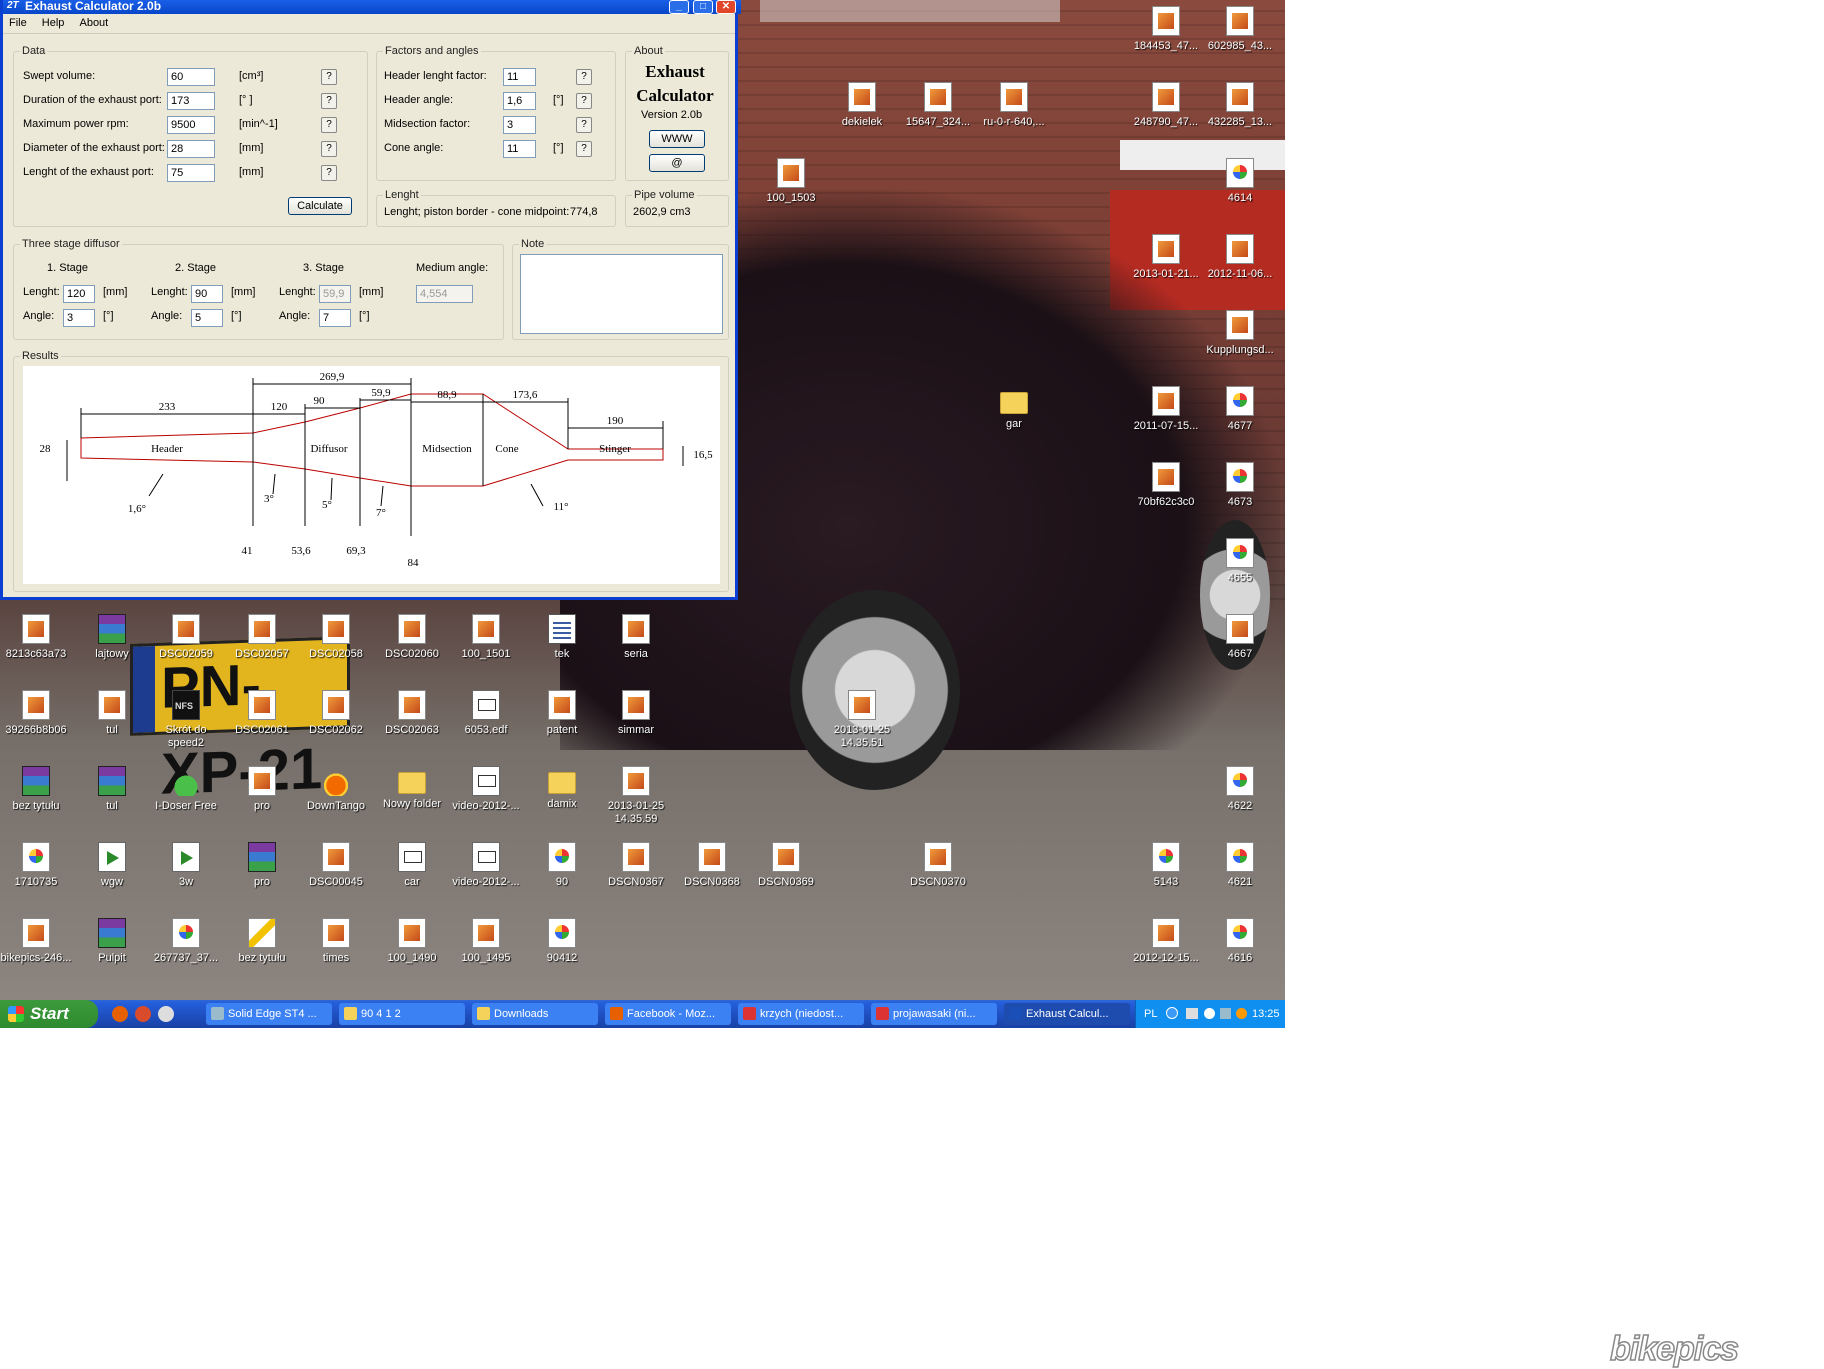 Image resolution: width=1824 pixels, height=1369 pixels. What do you see at coordinates (562, 713) in the screenshot?
I see `desktop-icon: patent` at bounding box center [562, 713].